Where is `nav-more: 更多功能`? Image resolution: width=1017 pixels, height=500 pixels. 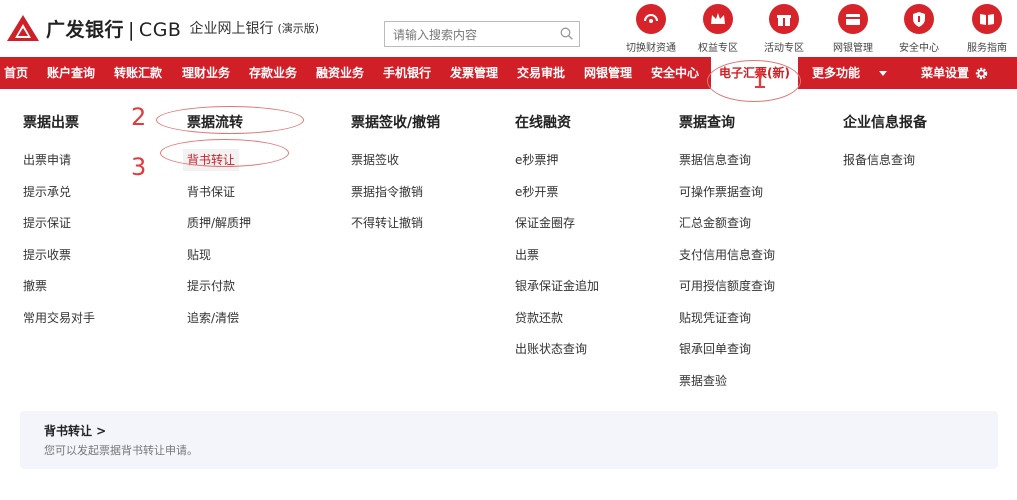
nav-more: 更多功能 is located at coordinates (850, 73).